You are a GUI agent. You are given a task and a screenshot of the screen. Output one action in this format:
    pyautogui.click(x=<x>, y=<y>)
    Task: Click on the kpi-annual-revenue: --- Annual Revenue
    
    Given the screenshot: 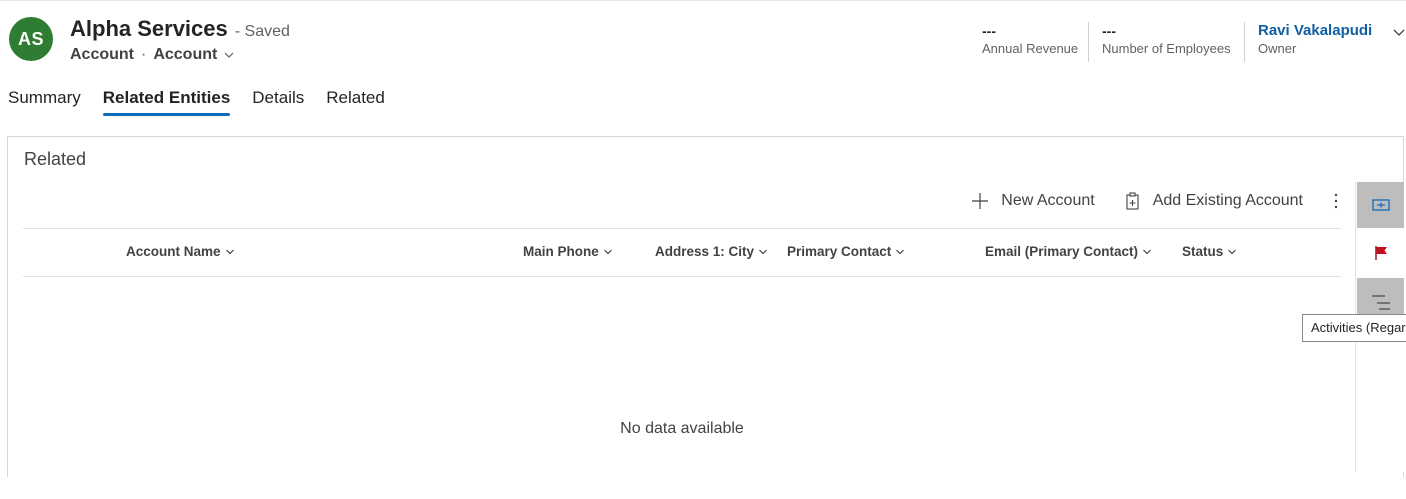 What is the action you would take?
    pyautogui.click(x=1030, y=43)
    